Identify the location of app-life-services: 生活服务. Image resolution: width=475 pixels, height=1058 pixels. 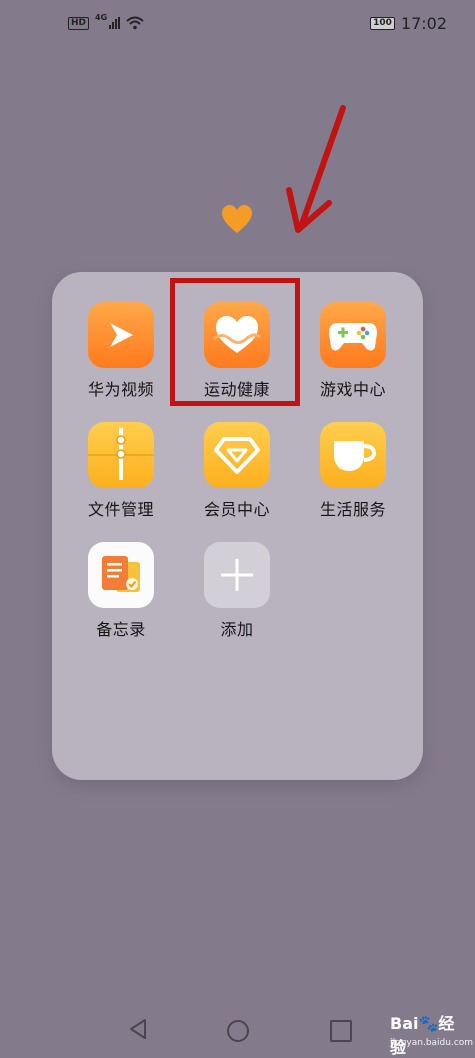
(353, 471).